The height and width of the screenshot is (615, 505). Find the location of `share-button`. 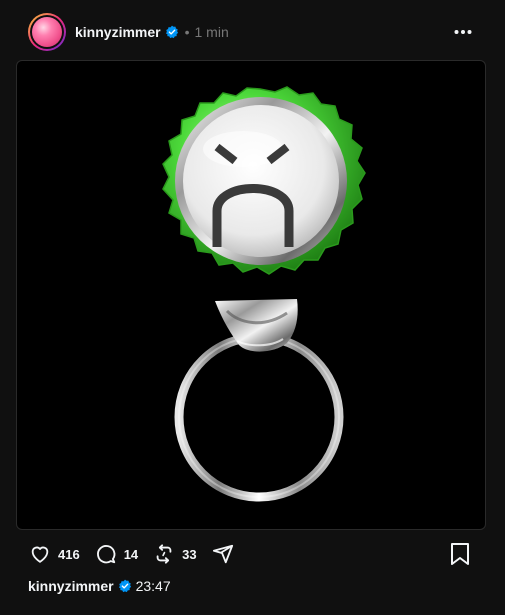

share-button is located at coordinates (223, 554).